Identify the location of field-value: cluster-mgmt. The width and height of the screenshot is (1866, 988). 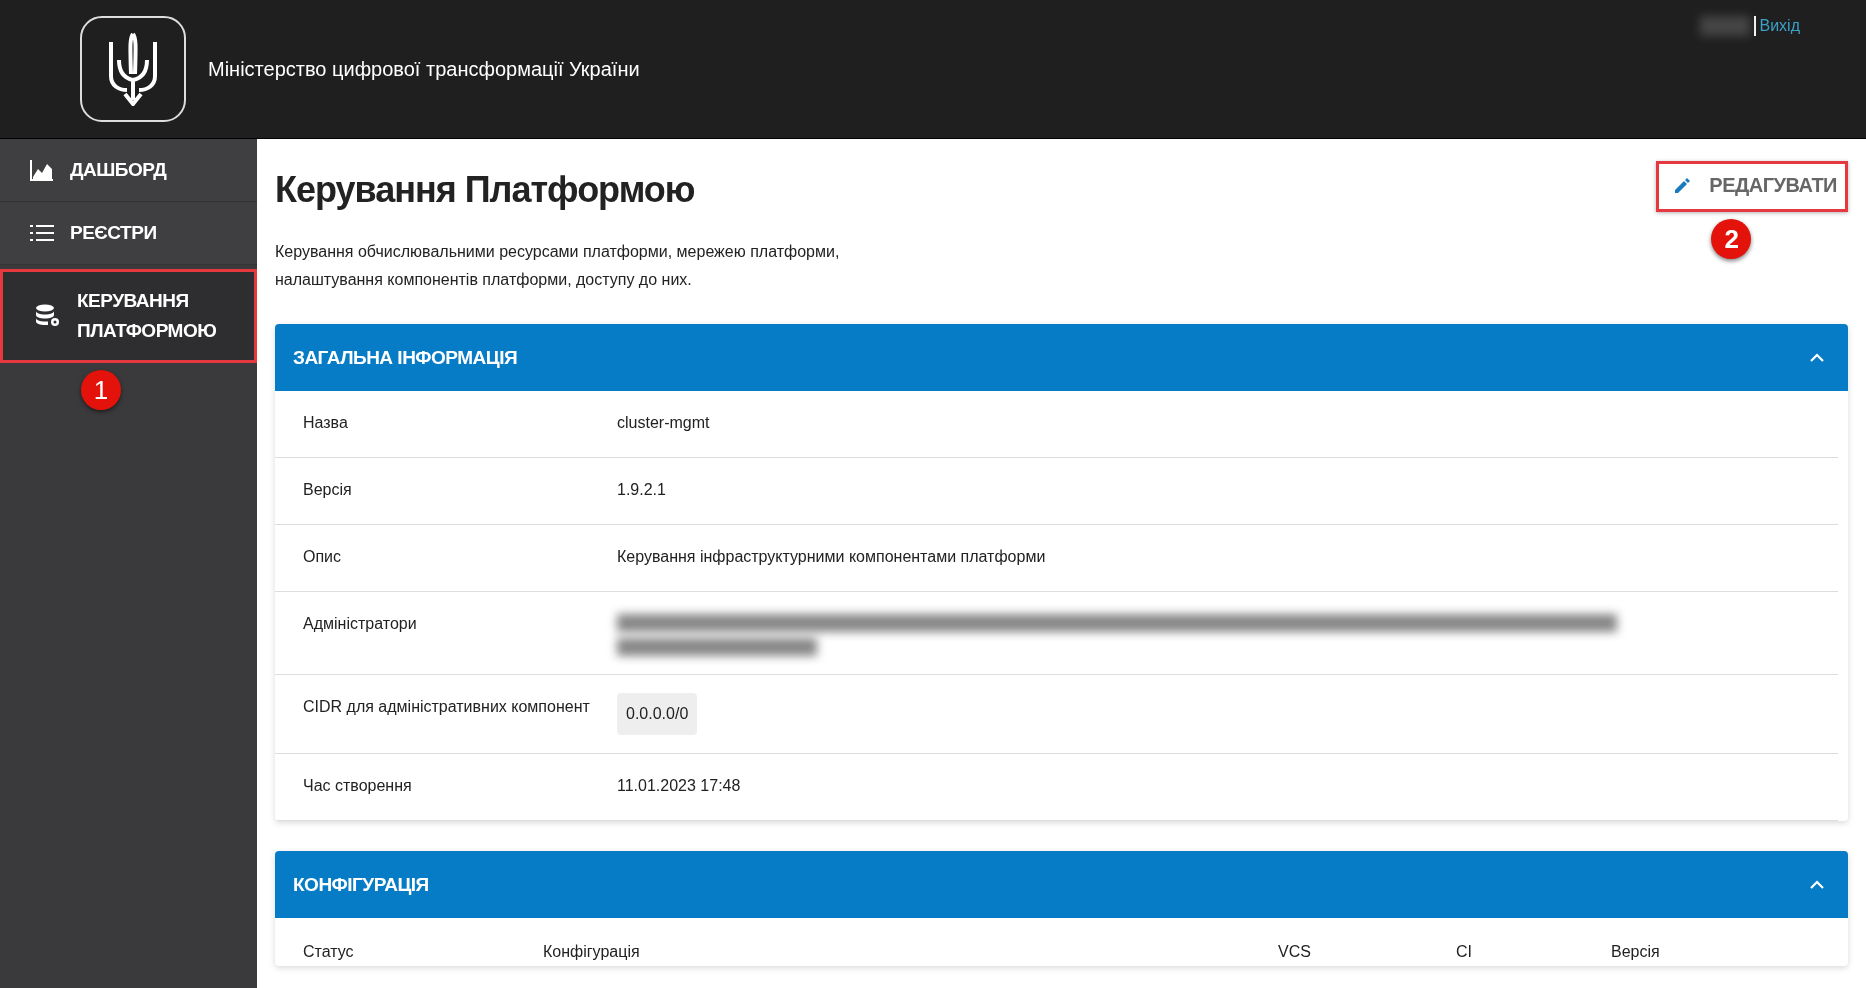
(664, 423).